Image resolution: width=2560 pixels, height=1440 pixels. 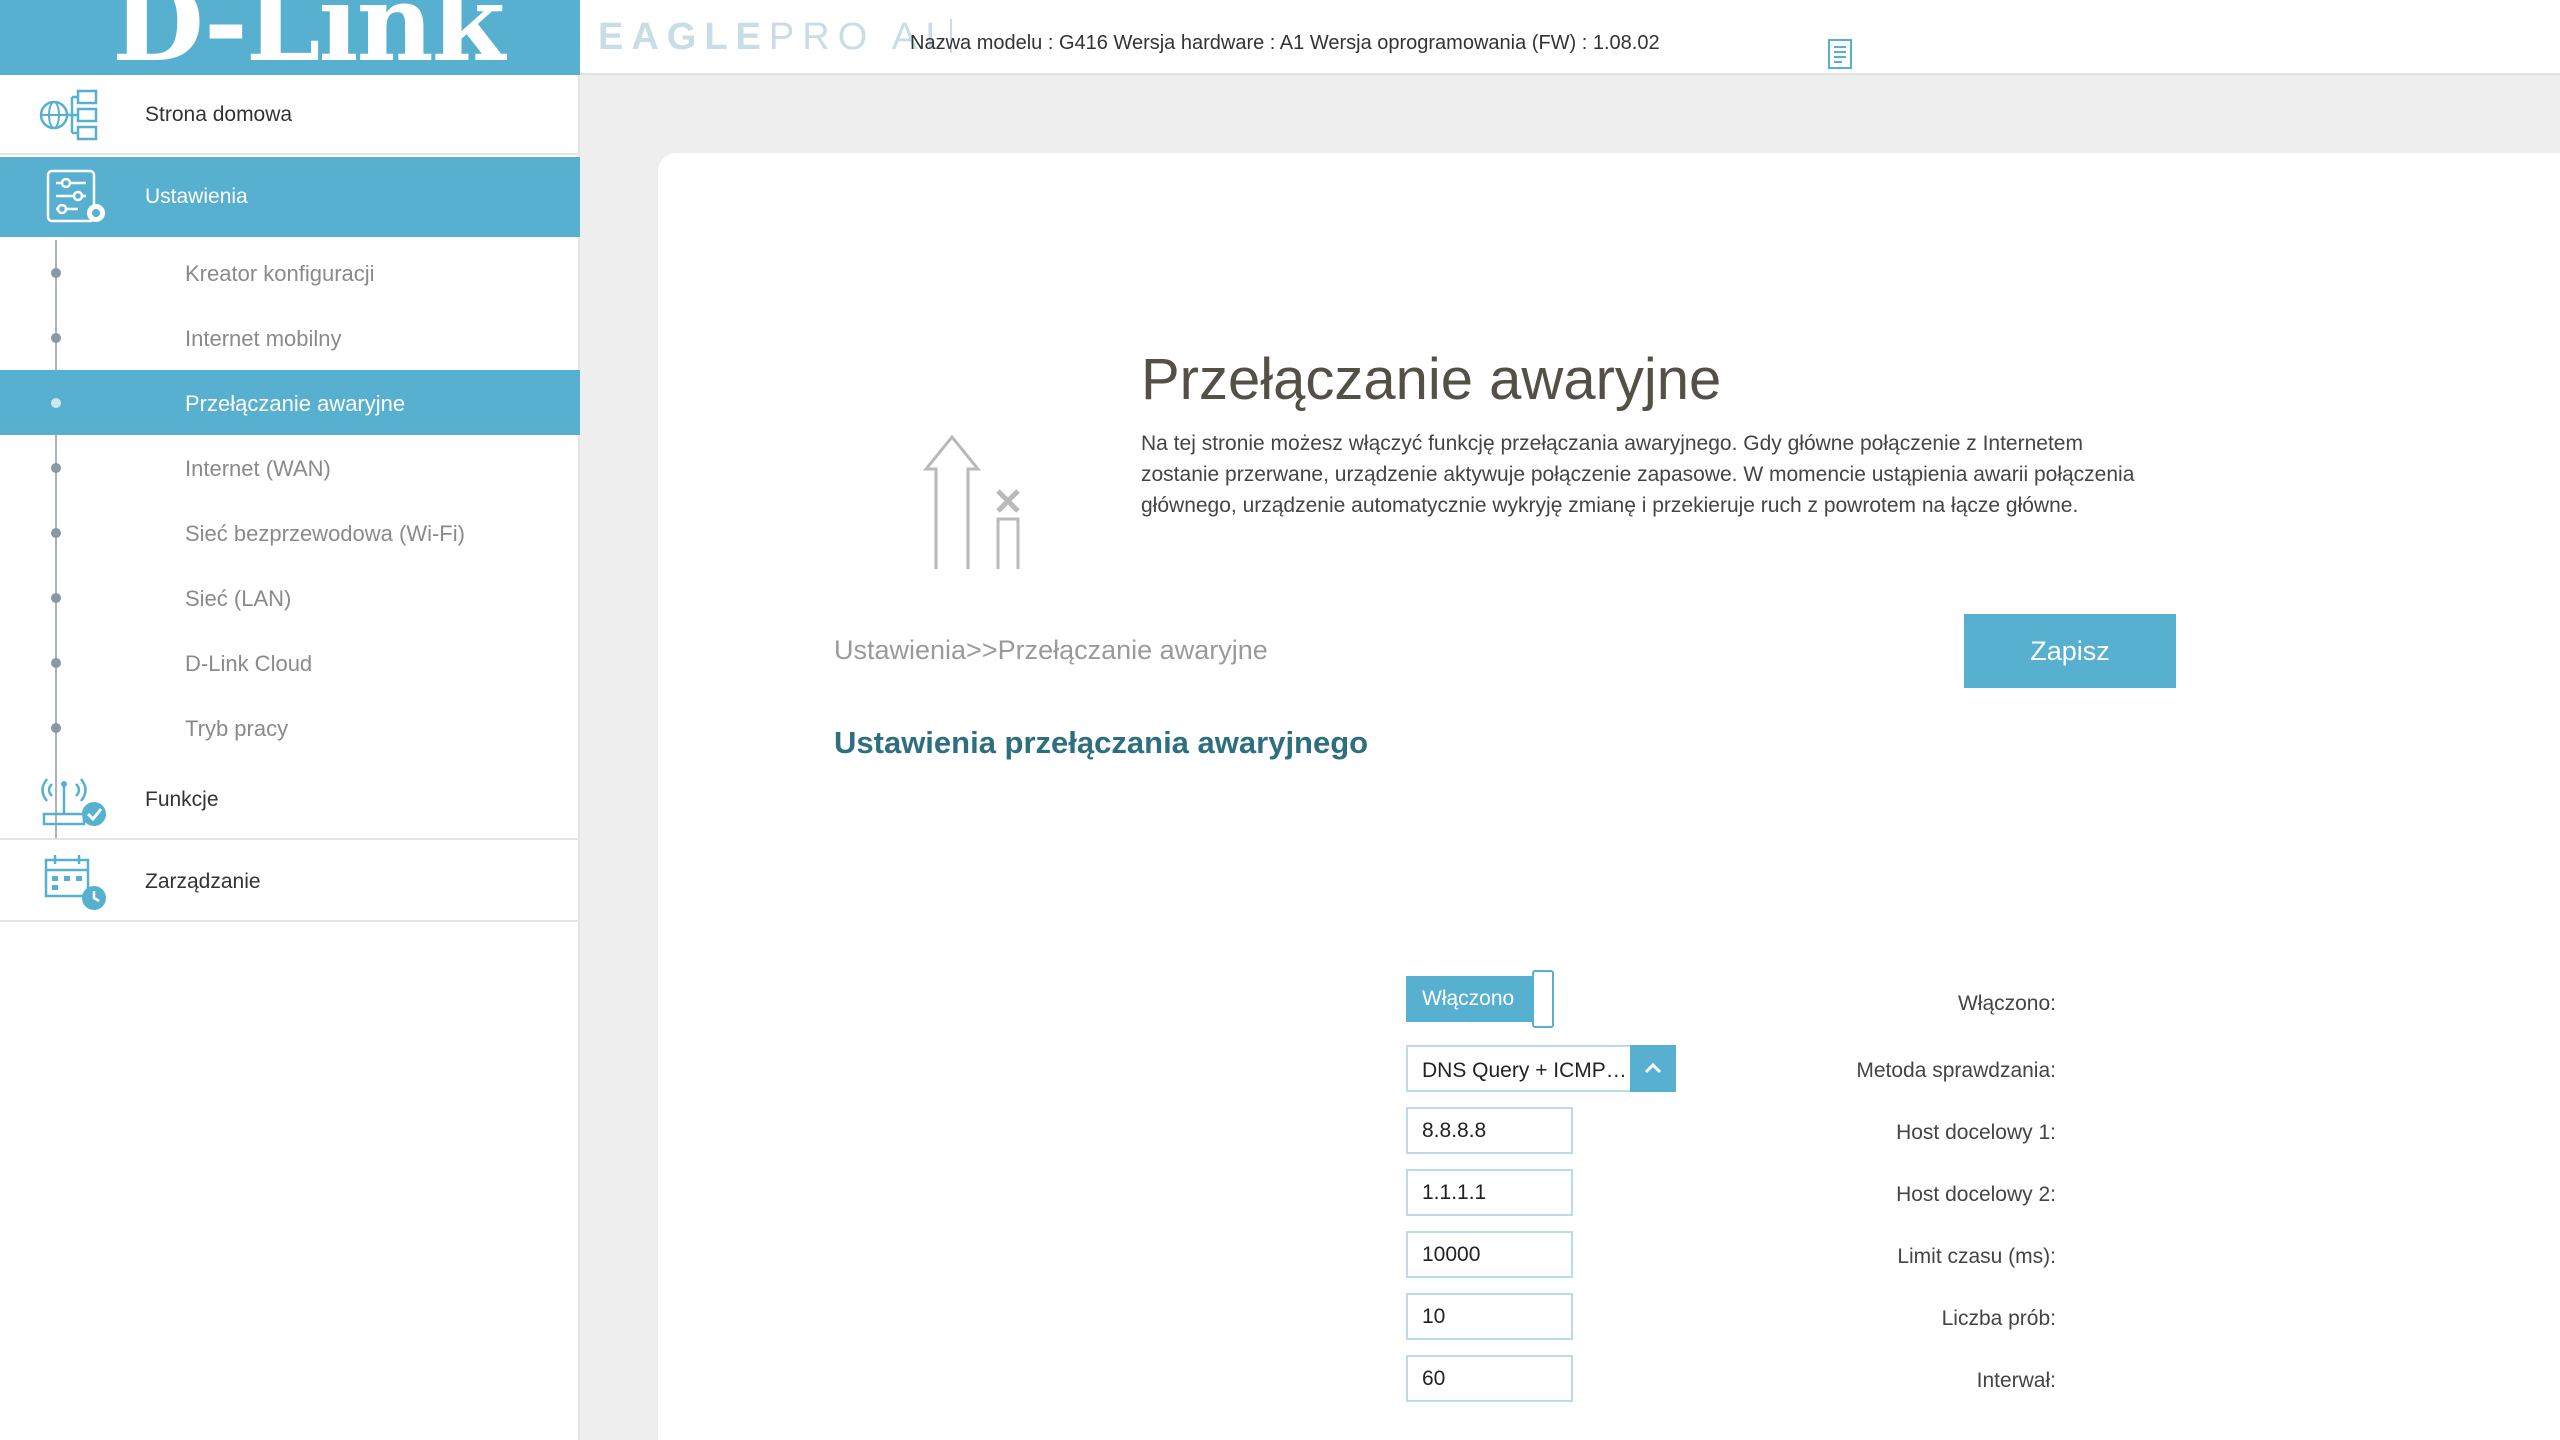 I want to click on sidebar-subitem-wifi: Sieć bezprzewodowa (Wi-Fi), so click(x=290, y=532).